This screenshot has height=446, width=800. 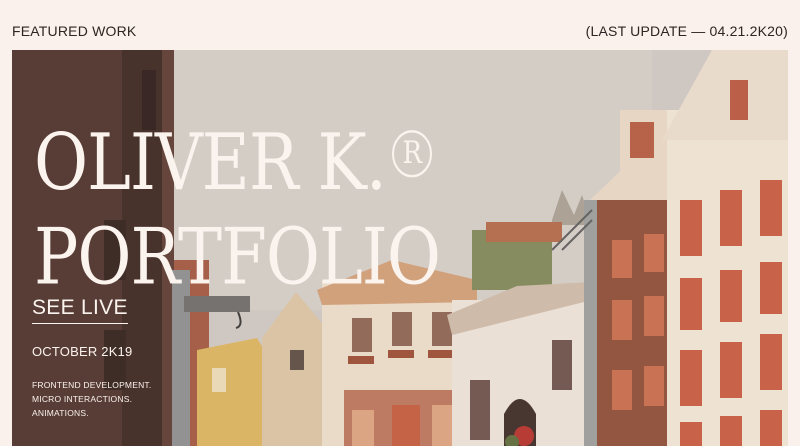 I want to click on see-live-link: SEE LIVE, so click(x=80, y=310).